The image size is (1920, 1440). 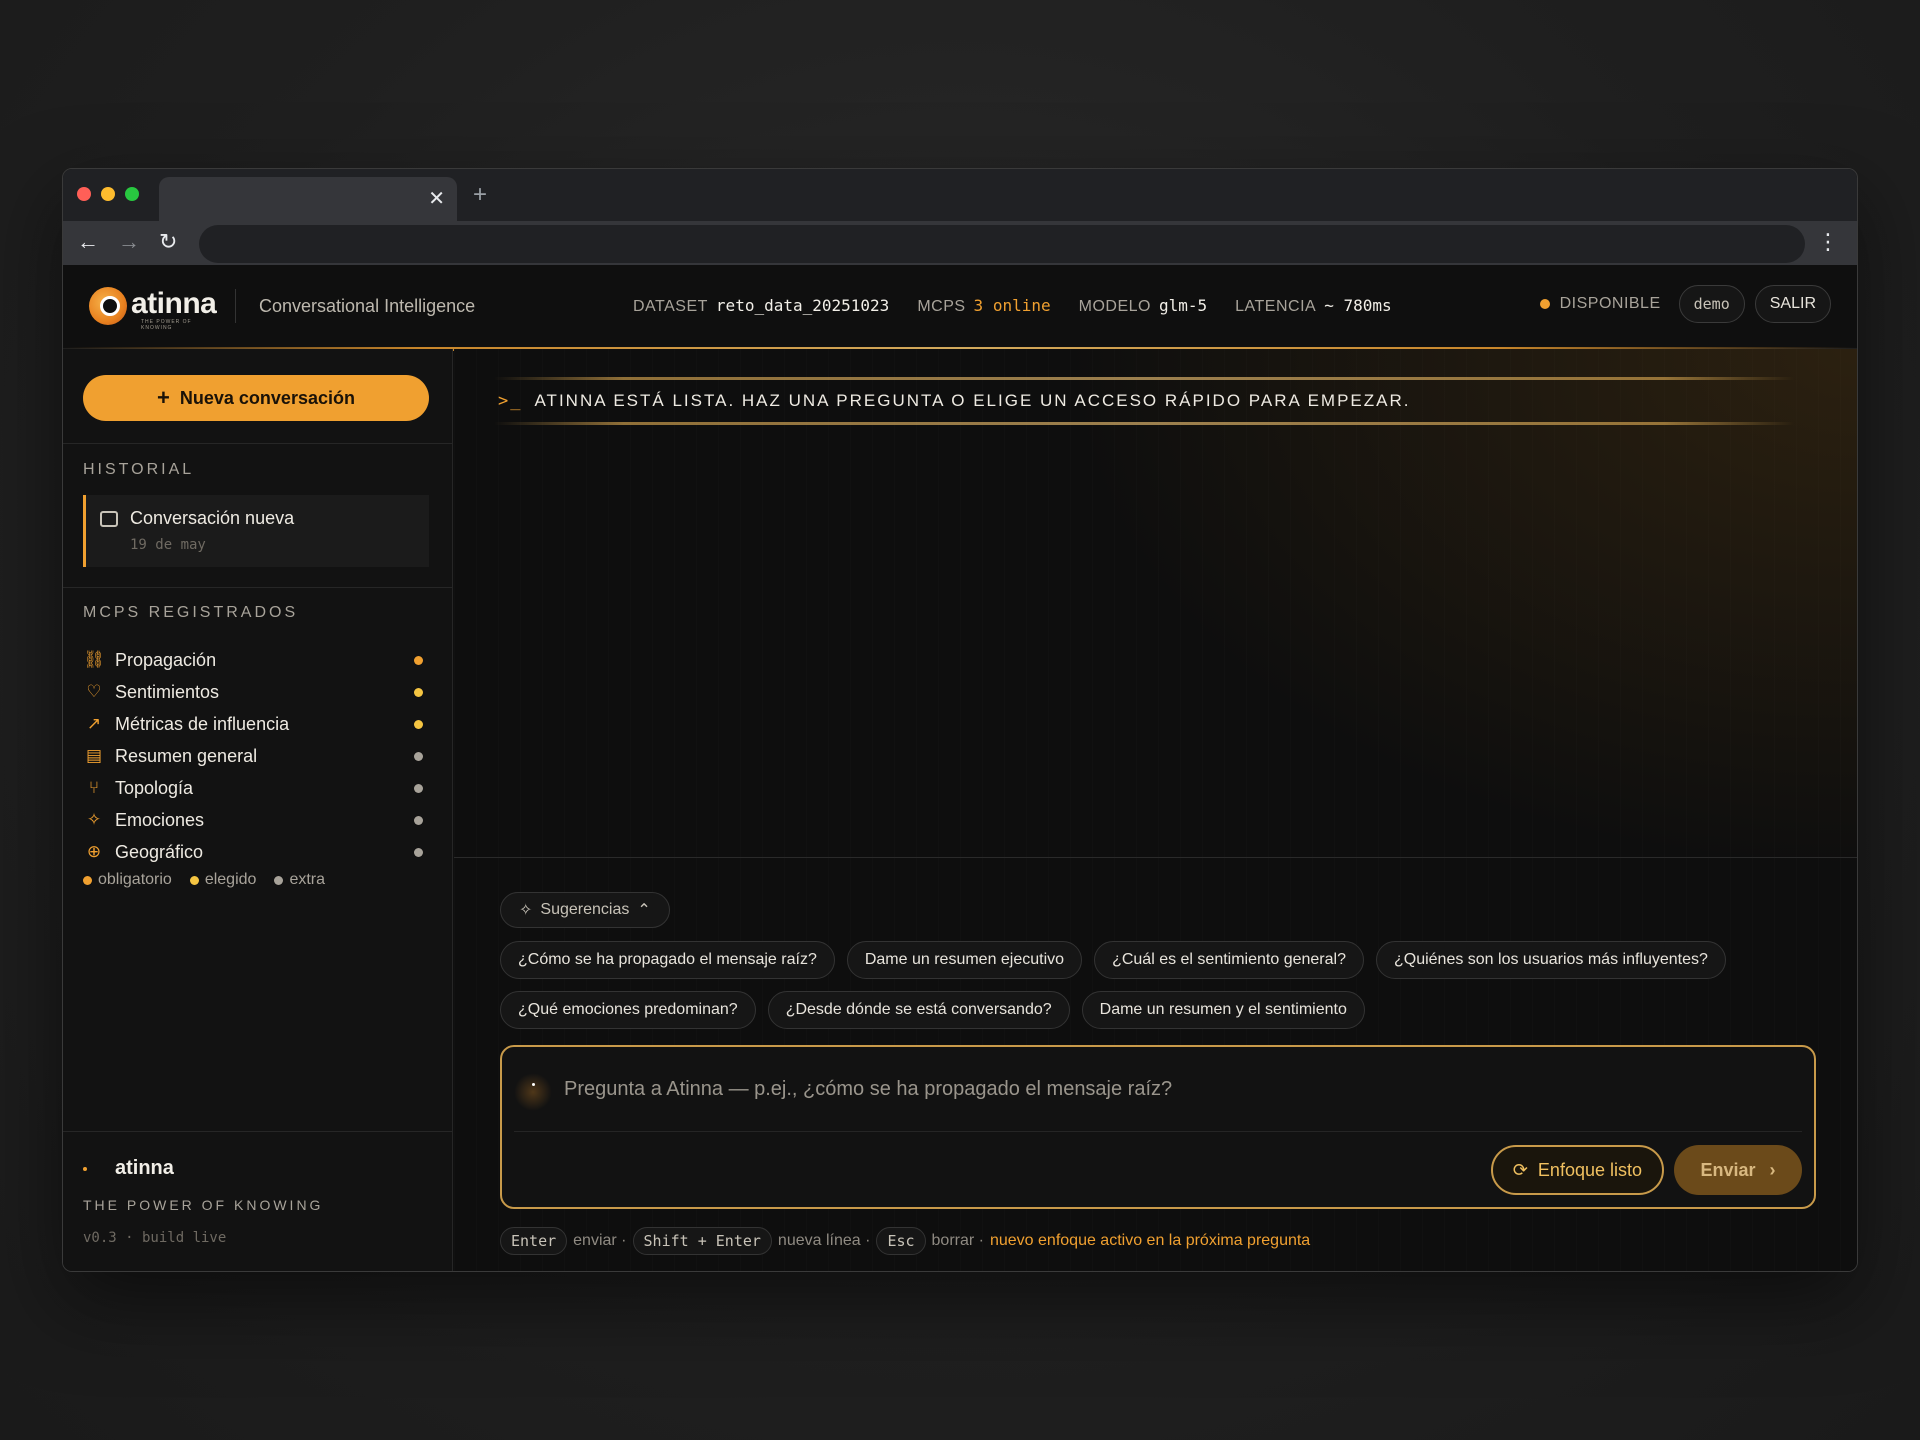 What do you see at coordinates (235, 306) in the screenshot?
I see `header-divider` at bounding box center [235, 306].